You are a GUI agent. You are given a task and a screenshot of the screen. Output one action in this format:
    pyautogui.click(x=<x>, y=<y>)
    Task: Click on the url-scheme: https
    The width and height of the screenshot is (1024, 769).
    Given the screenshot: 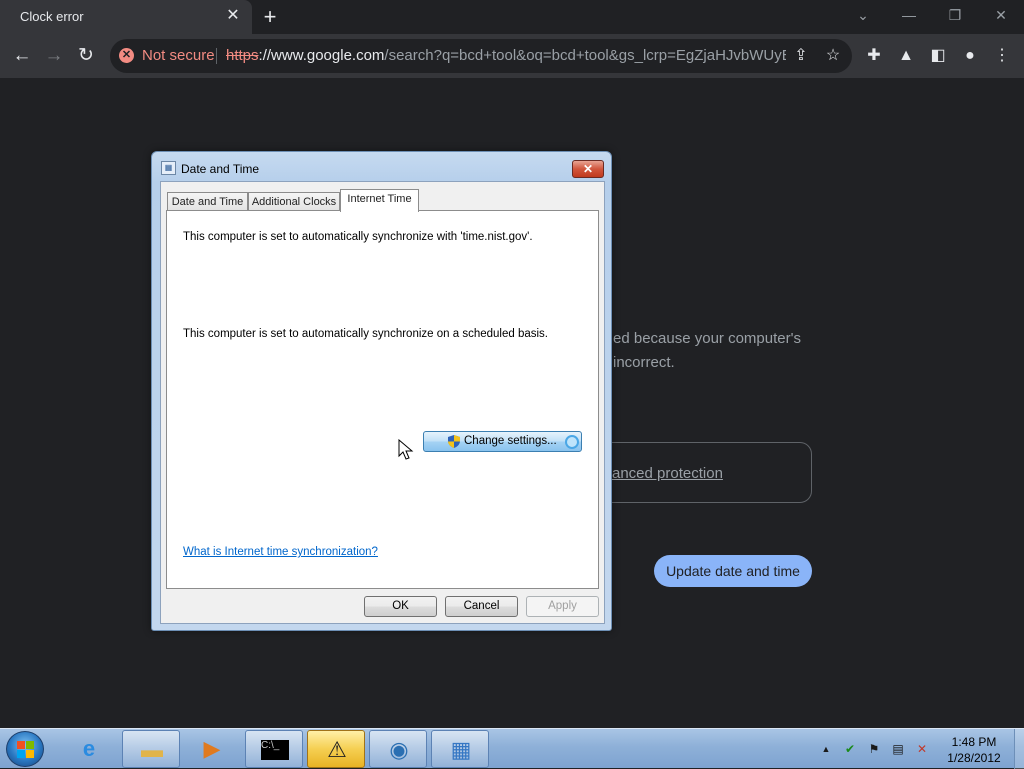 What is the action you would take?
    pyautogui.click(x=242, y=55)
    